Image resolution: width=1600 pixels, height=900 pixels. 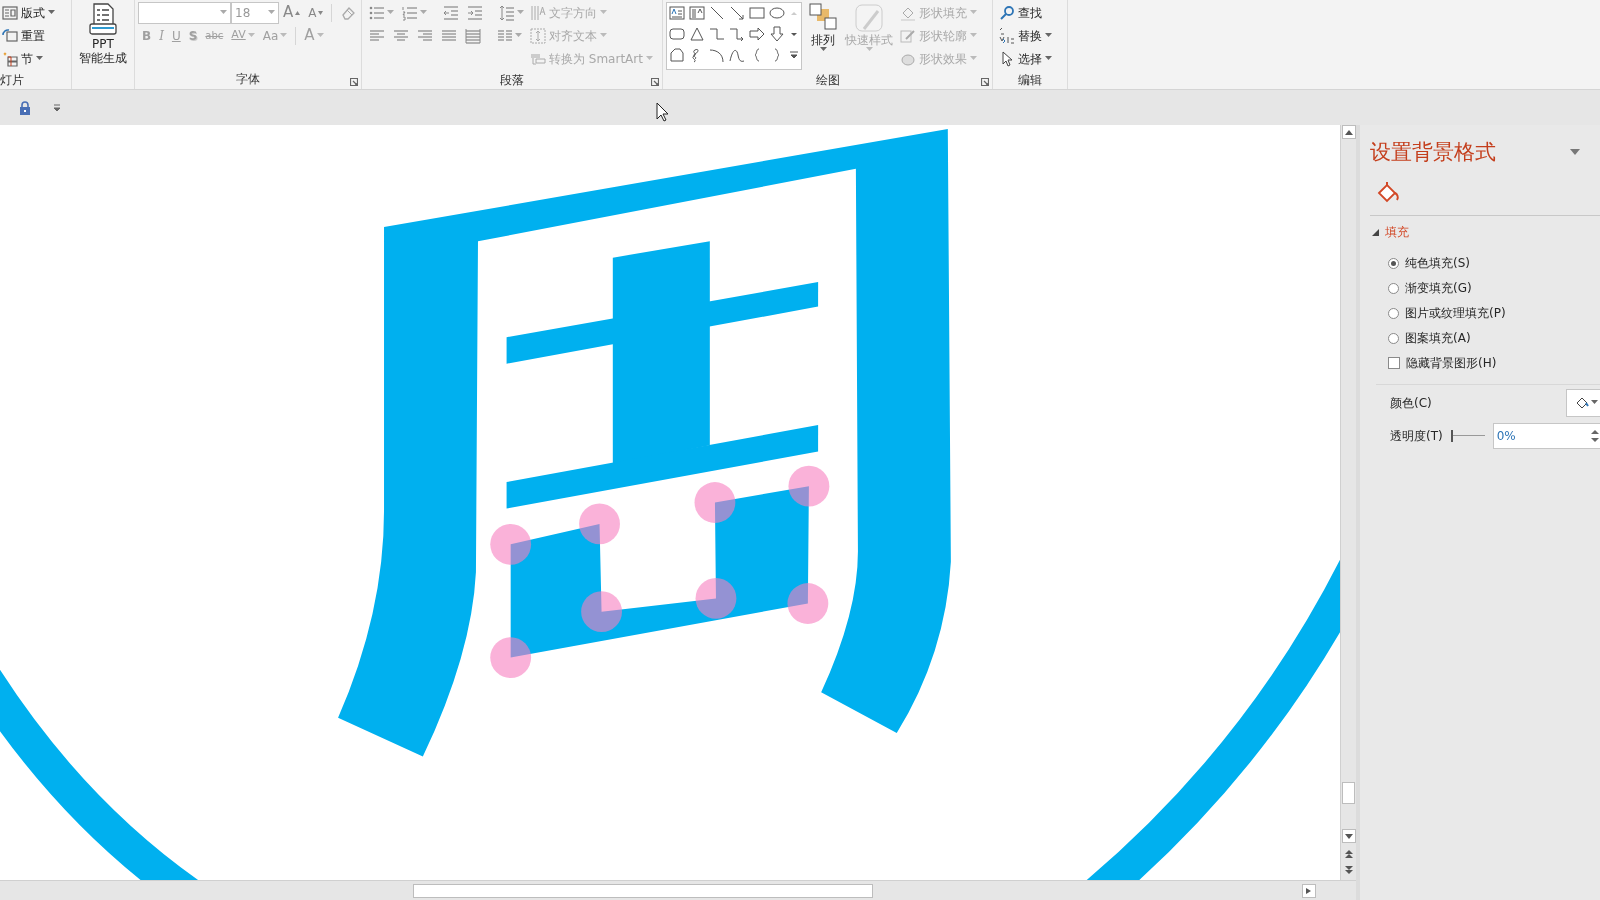 I want to click on numbered-list-icon, so click(x=410, y=12).